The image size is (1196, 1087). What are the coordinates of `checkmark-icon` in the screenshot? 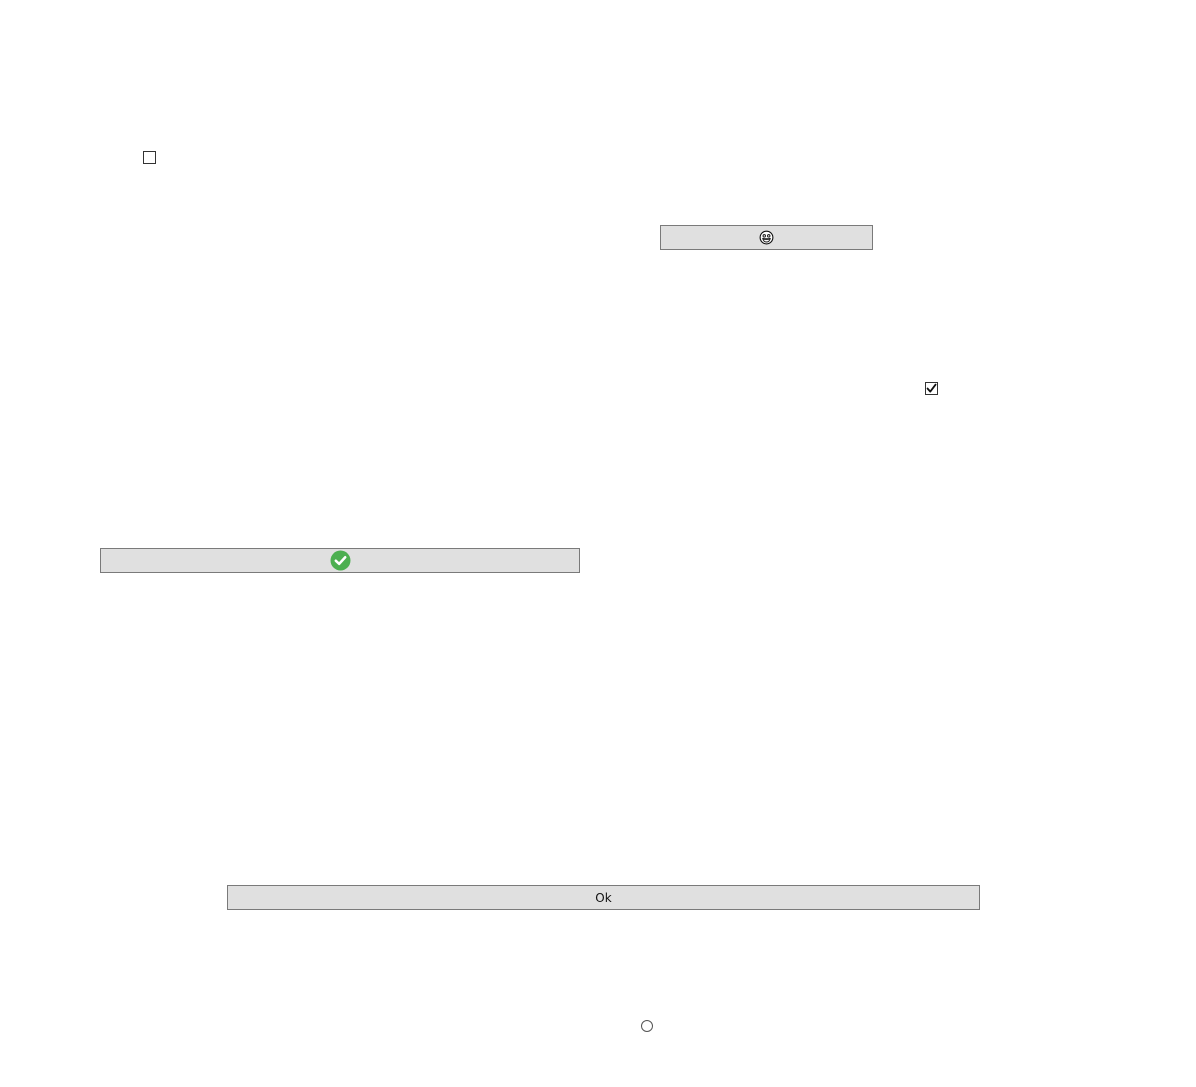 It's located at (931, 388).